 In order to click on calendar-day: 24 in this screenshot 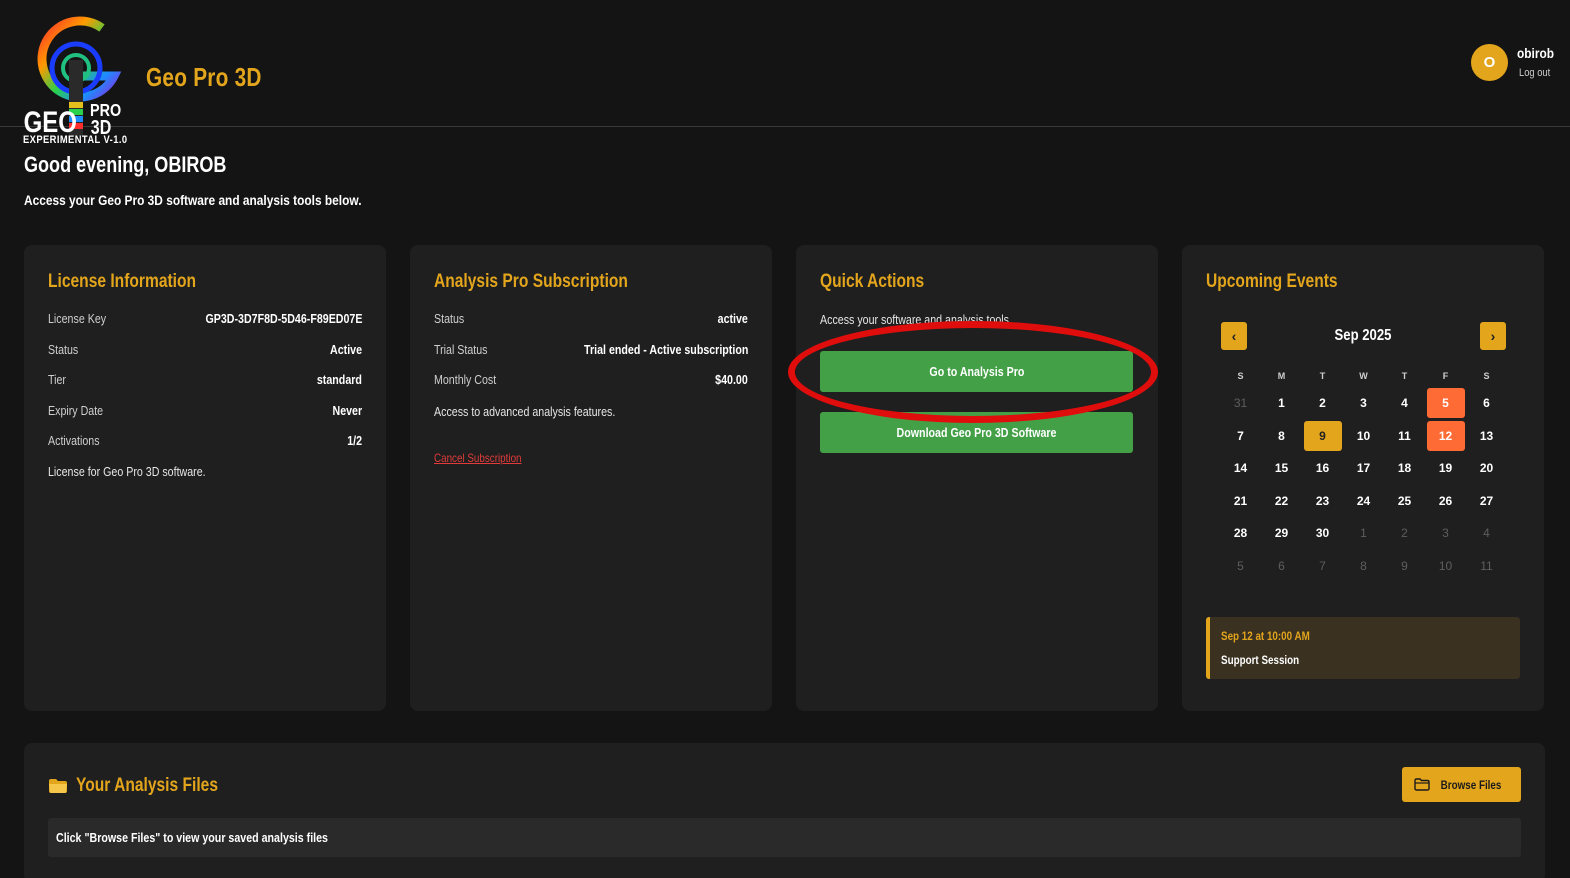, I will do `click(1364, 501)`.